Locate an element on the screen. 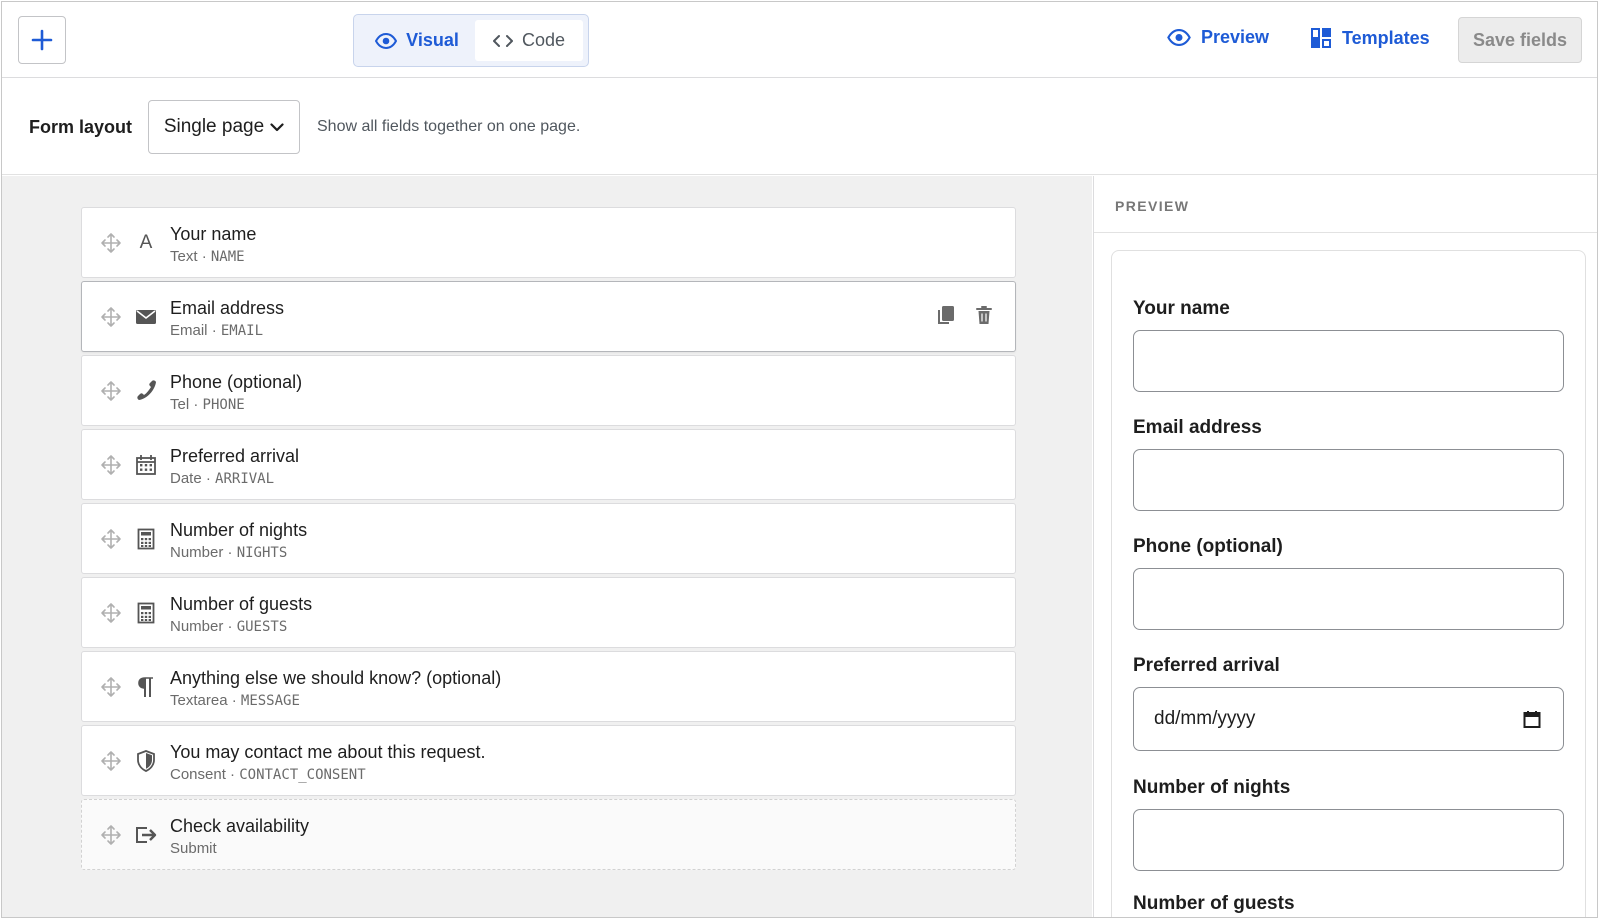 The image size is (1600, 920). editor-mode-toggle: Visual Code is located at coordinates (471, 40).